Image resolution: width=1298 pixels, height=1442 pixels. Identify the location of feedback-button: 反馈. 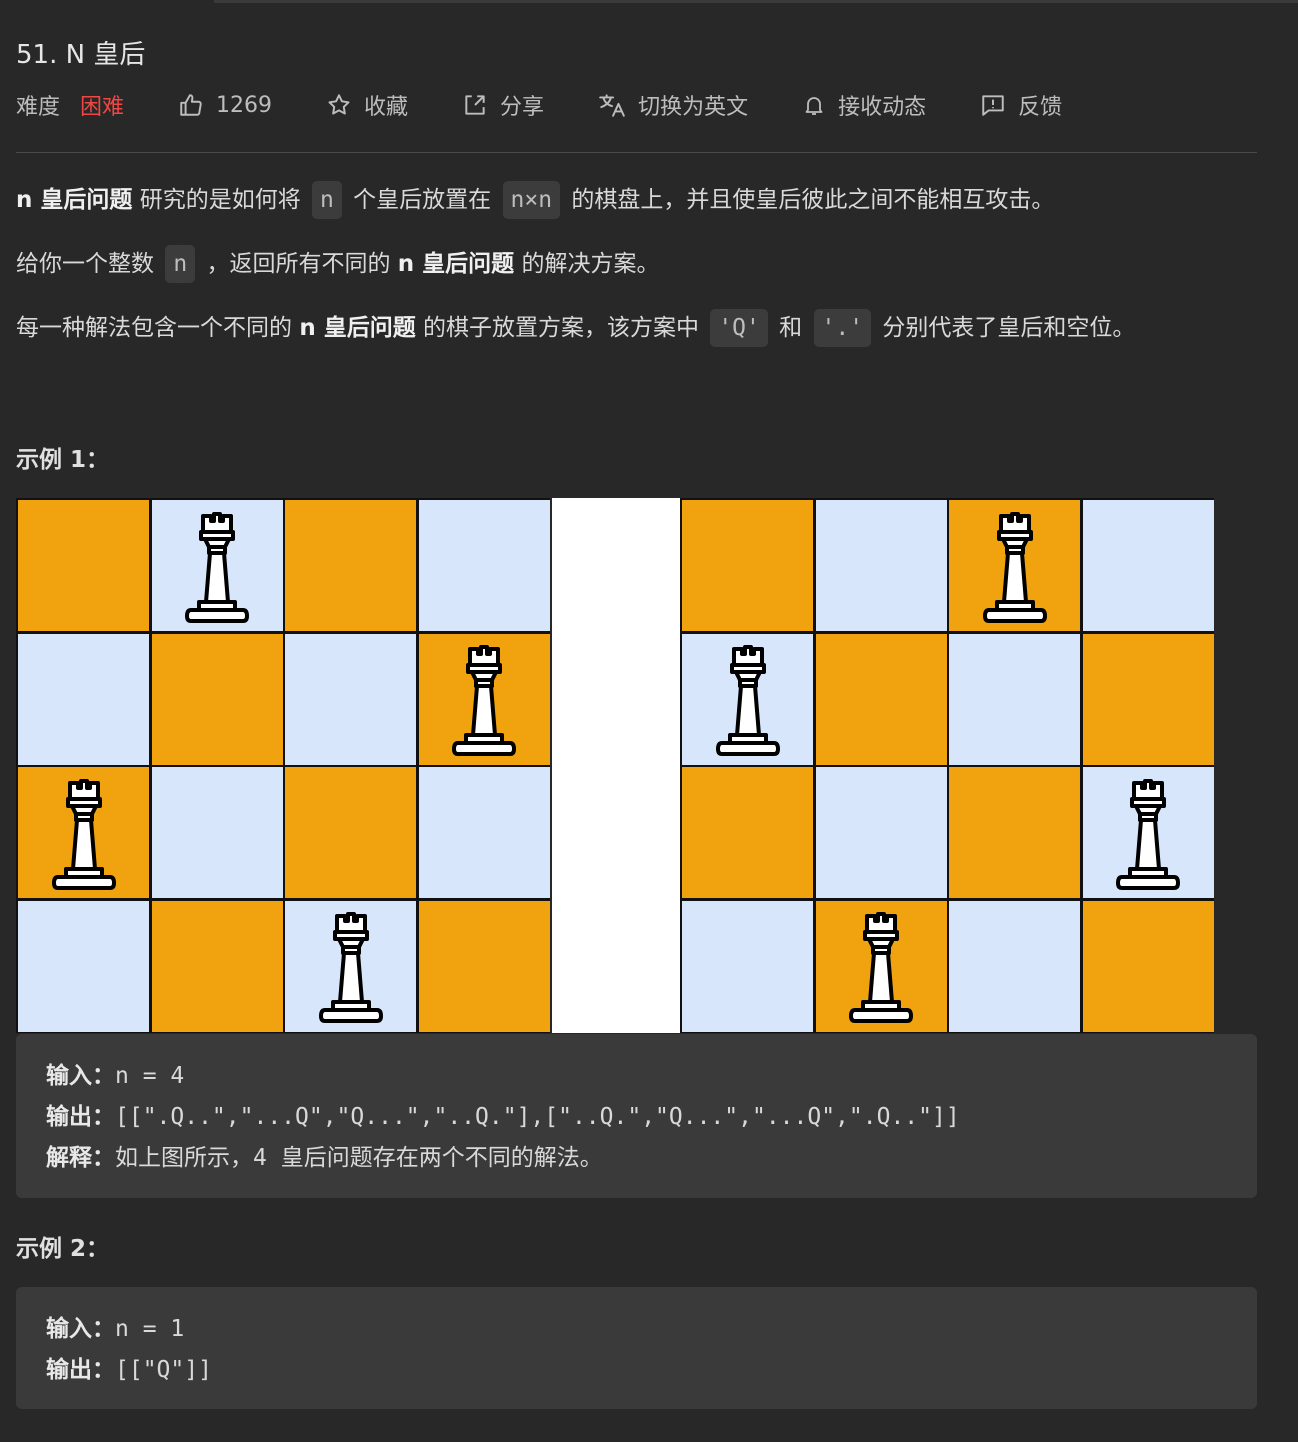
(1021, 105).